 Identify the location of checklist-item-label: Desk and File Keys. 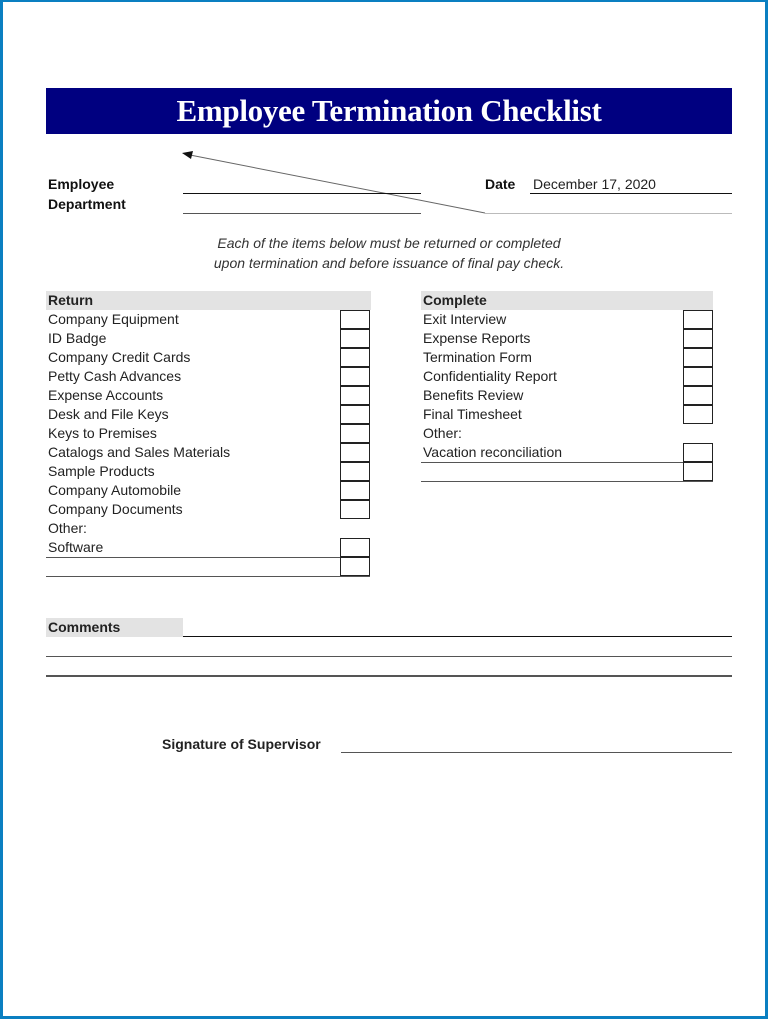
(108, 414).